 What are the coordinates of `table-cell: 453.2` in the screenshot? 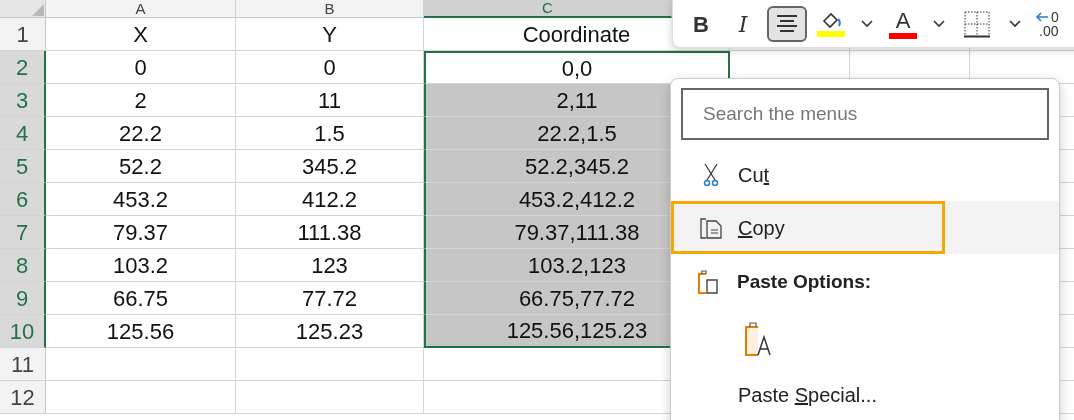 It's located at (141, 199).